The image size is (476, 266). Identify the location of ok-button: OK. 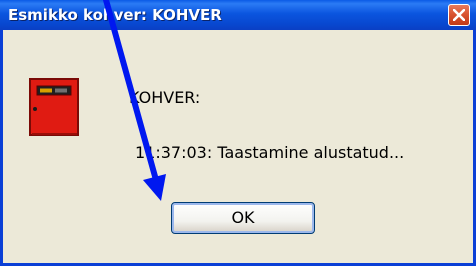
(243, 218).